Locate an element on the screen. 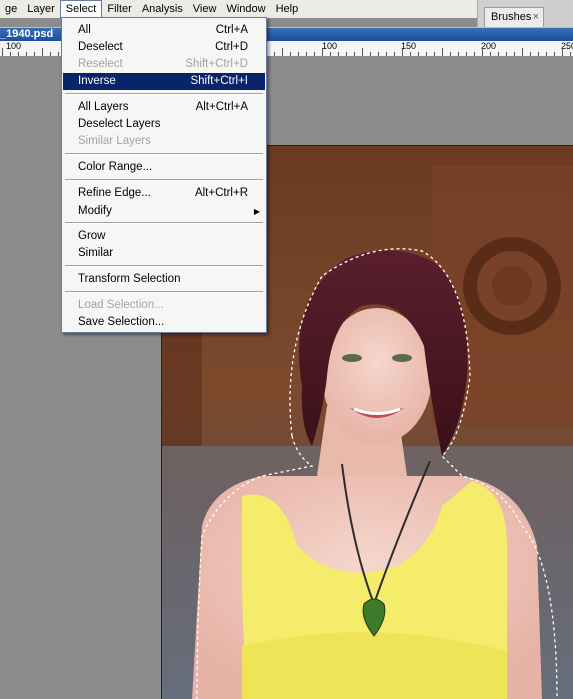 The image size is (573, 699). menu-item-refine-edge: Refine Edge... Alt+Ctrl+R is located at coordinates (164, 193).